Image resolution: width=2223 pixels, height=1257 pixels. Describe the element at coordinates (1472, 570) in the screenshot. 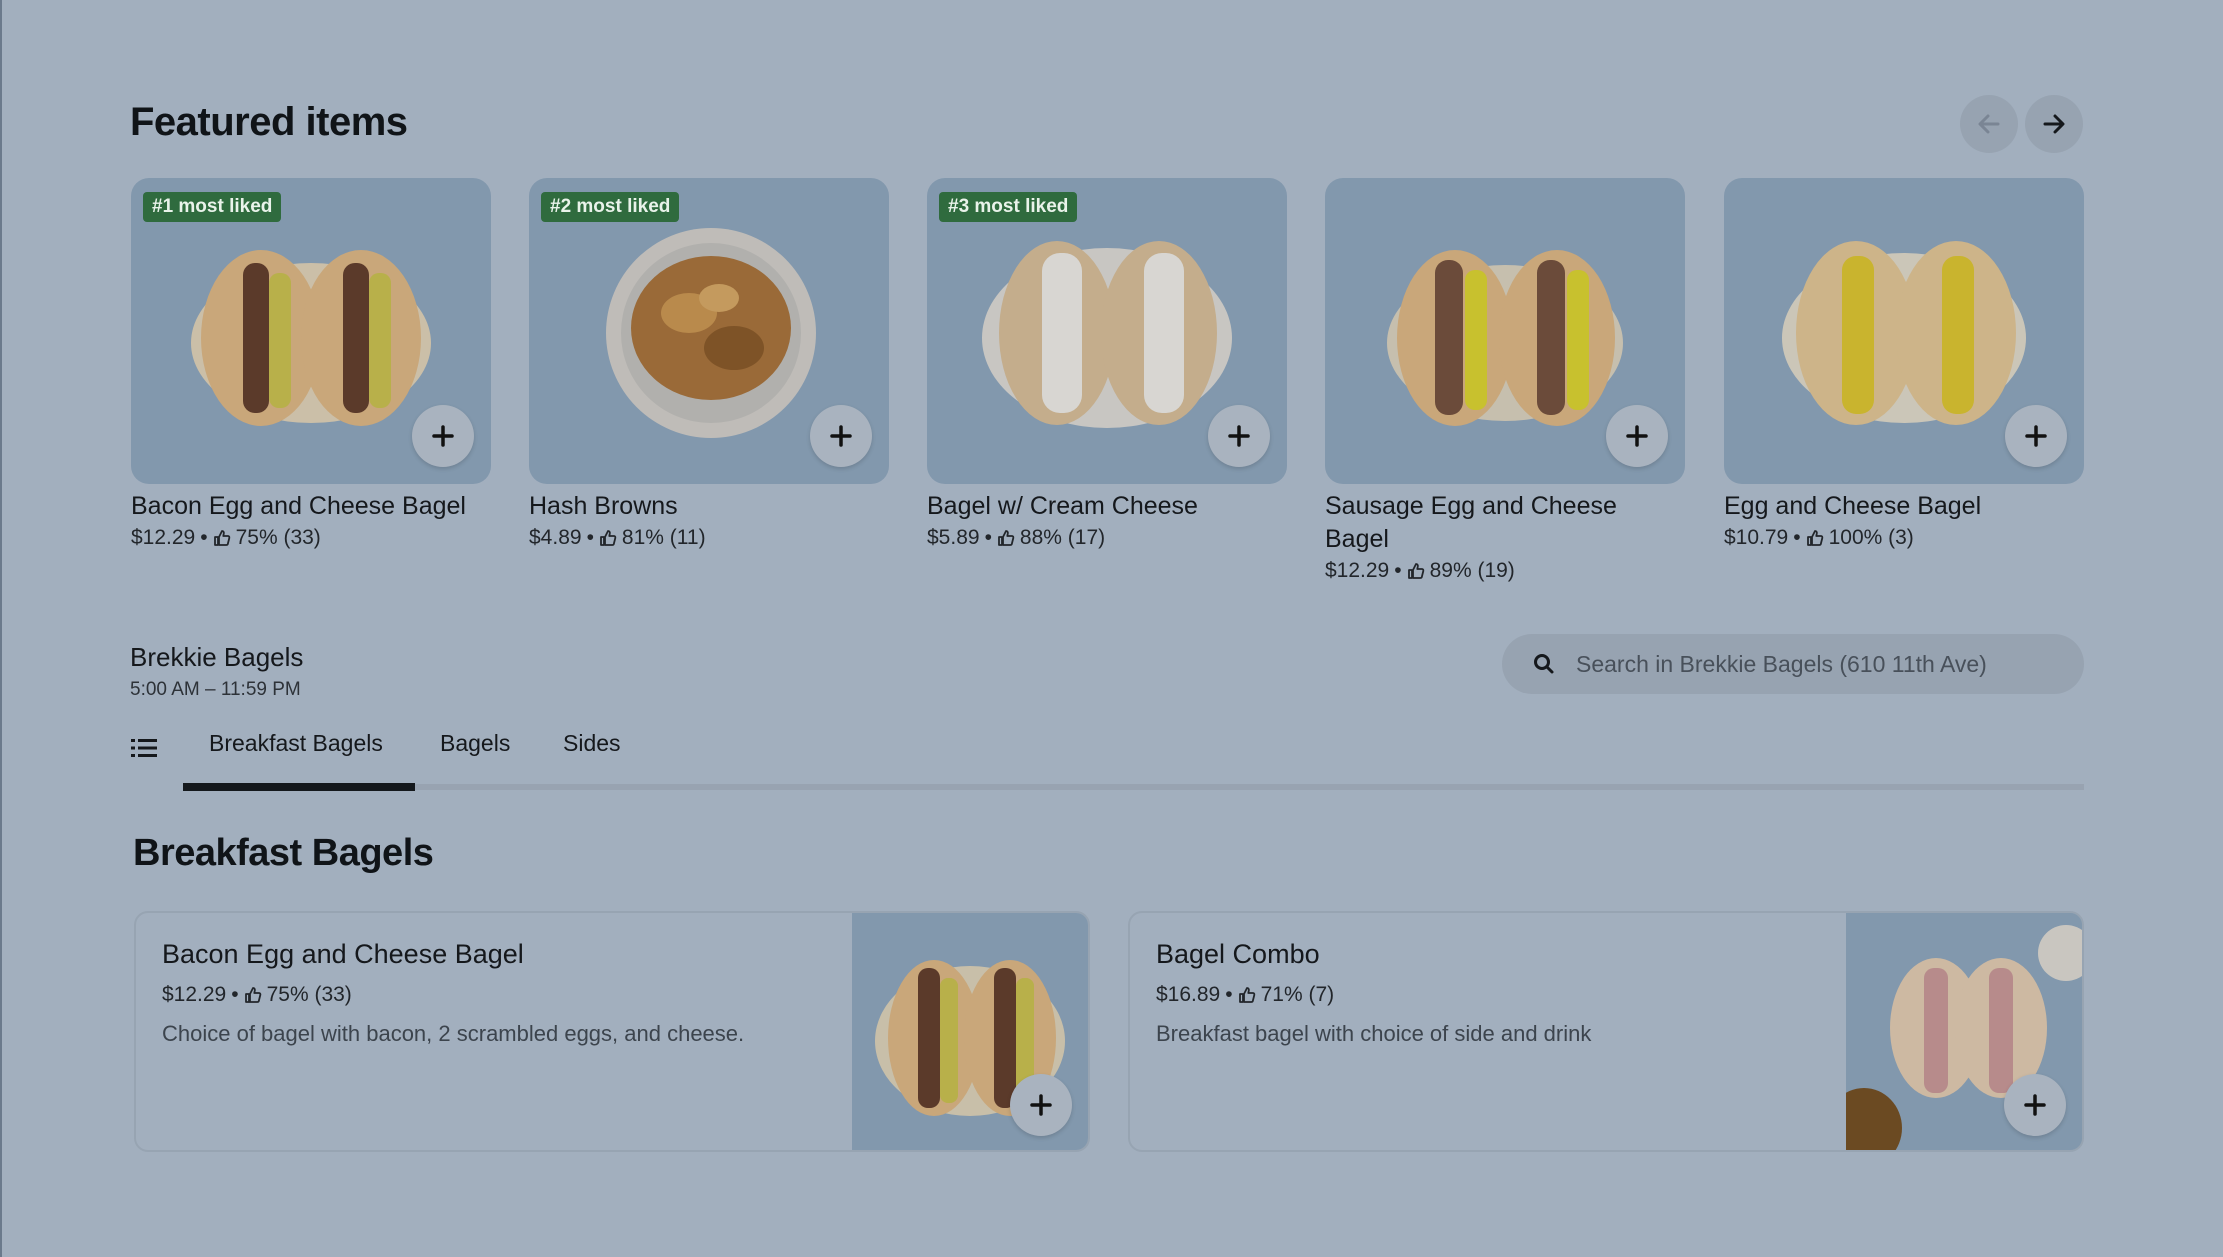

I see `item-rating: 89% (19)` at that location.